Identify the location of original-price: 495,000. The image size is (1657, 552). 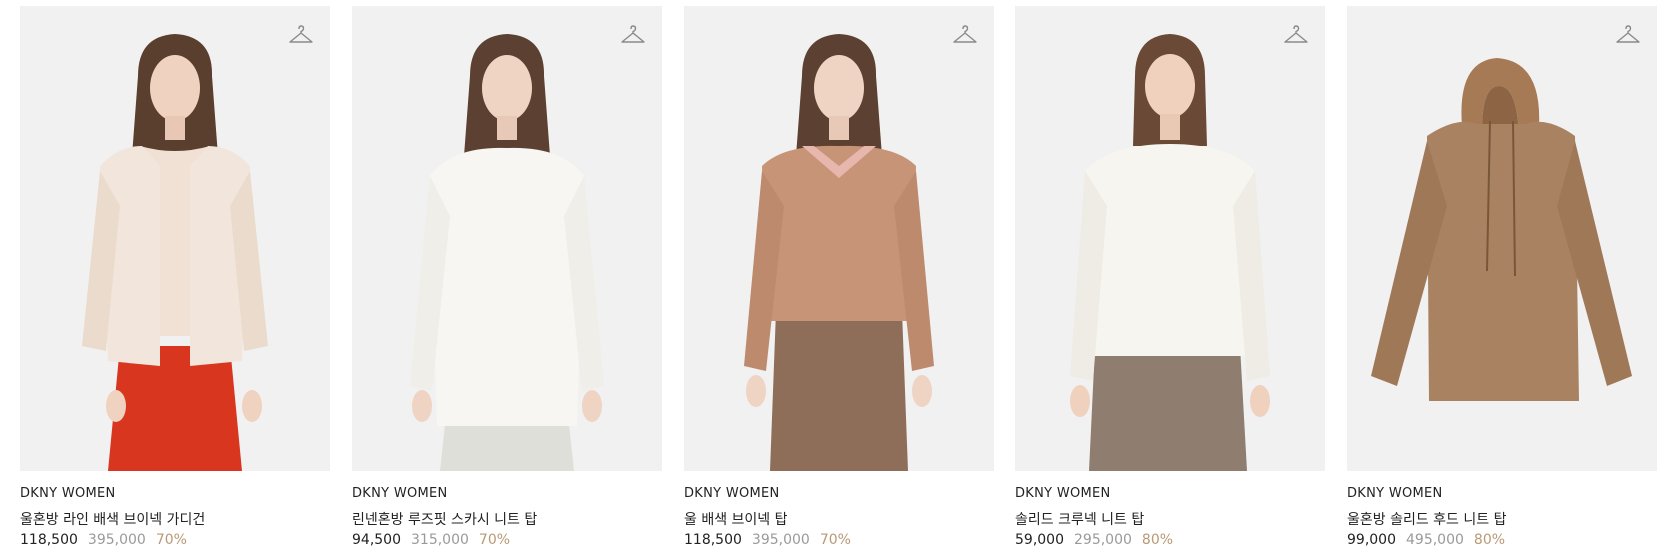
(1435, 540).